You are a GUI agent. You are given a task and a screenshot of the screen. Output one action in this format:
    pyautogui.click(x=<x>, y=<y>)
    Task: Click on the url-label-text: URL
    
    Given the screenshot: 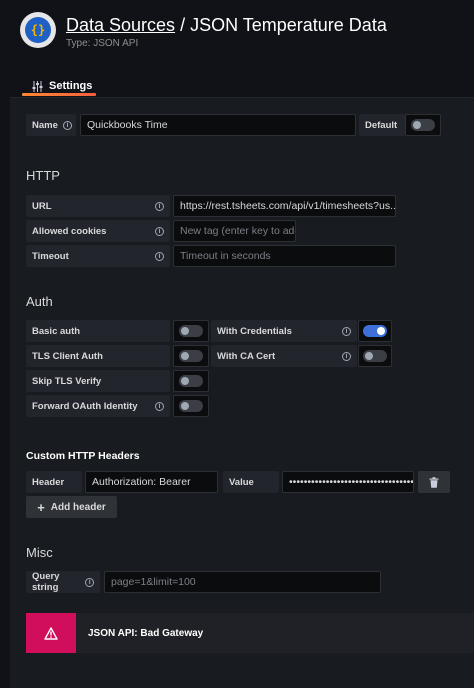 What is the action you would take?
    pyautogui.click(x=42, y=206)
    